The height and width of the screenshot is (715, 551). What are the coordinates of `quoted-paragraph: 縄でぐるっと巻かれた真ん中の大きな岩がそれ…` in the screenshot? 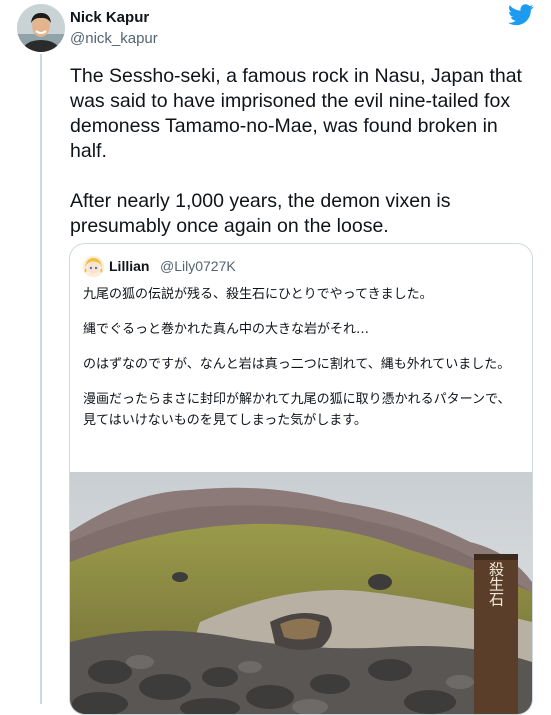 It's located at (226, 329).